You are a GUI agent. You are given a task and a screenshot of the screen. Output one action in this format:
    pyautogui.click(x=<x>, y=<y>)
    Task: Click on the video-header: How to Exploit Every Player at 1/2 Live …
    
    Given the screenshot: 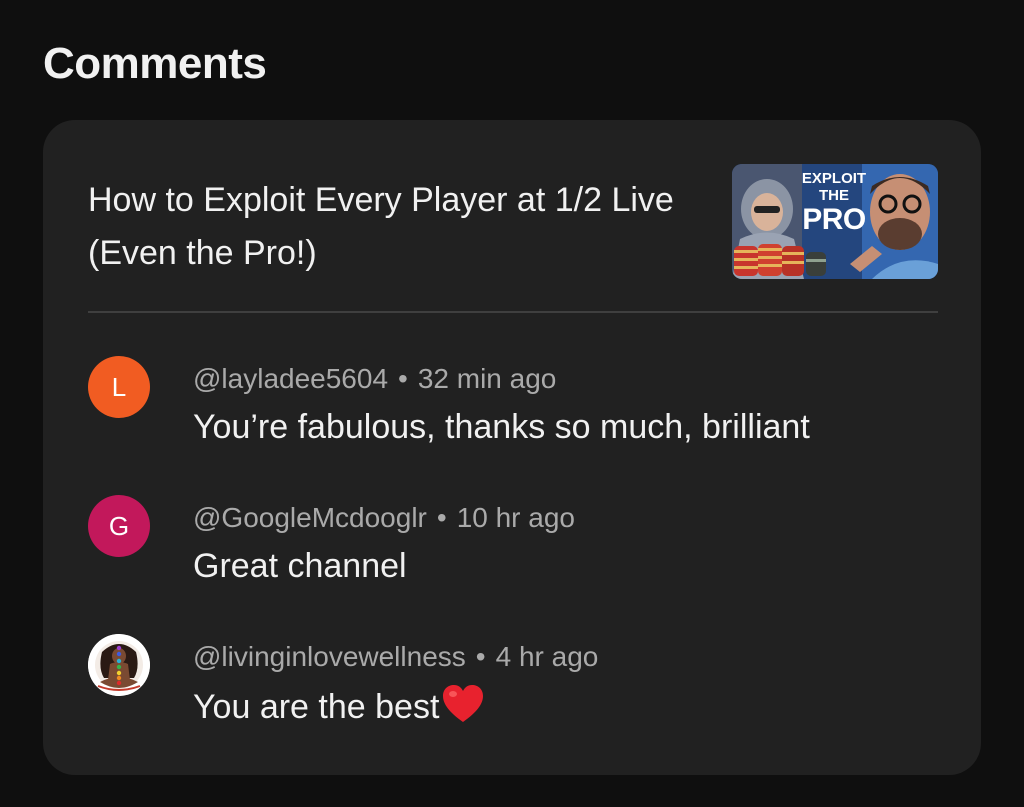 What is the action you would take?
    pyautogui.click(x=513, y=222)
    